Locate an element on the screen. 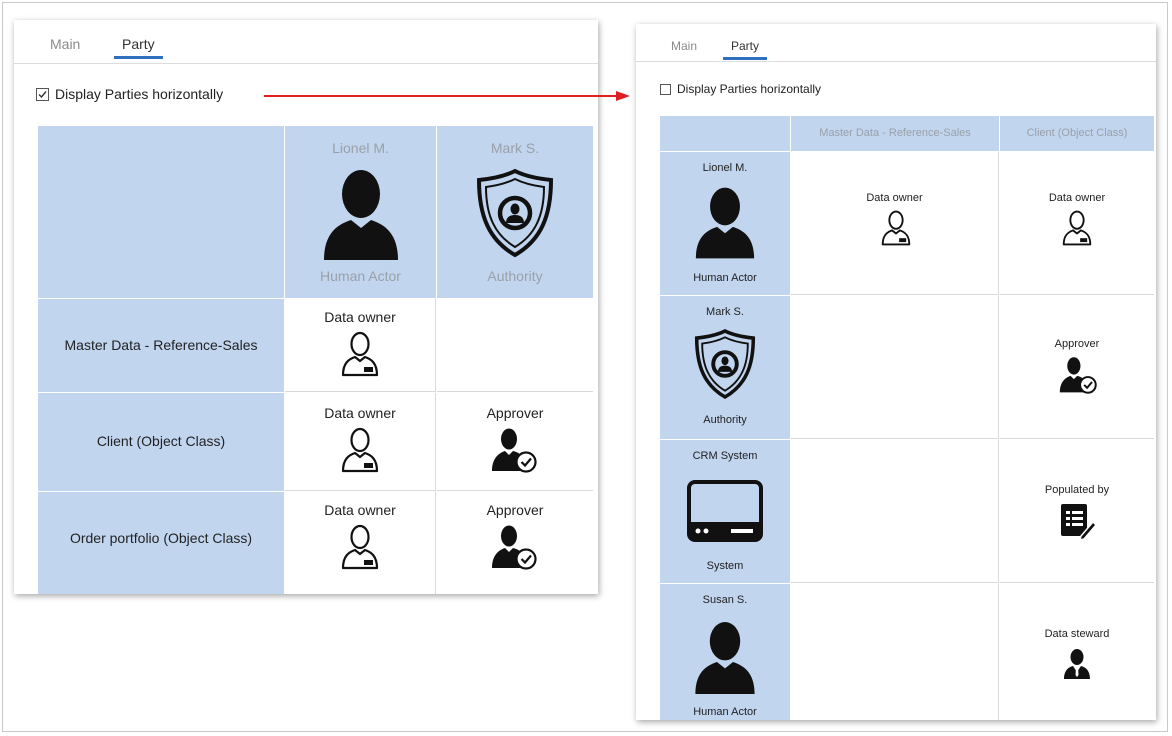 The width and height of the screenshot is (1172, 736). party-row-header-mark: Mark S. Authority is located at coordinates (725, 367).